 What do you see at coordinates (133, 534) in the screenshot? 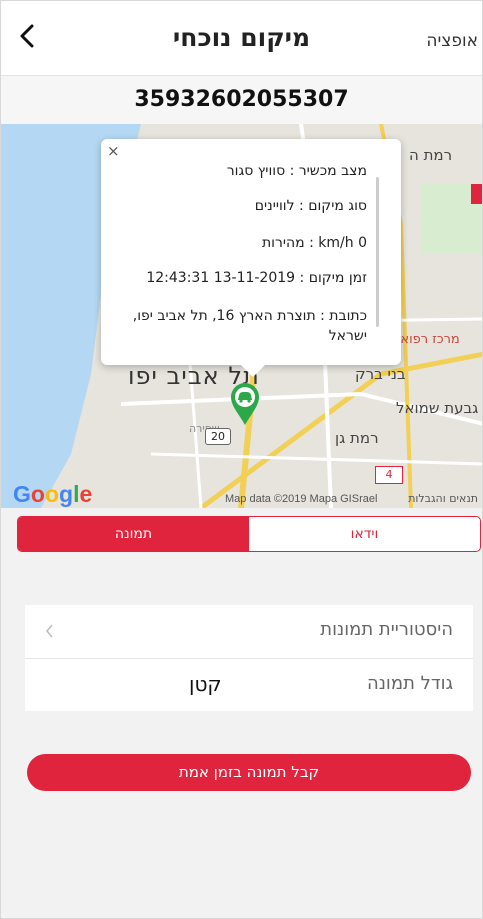
I see `tab-photo: תמונה` at bounding box center [133, 534].